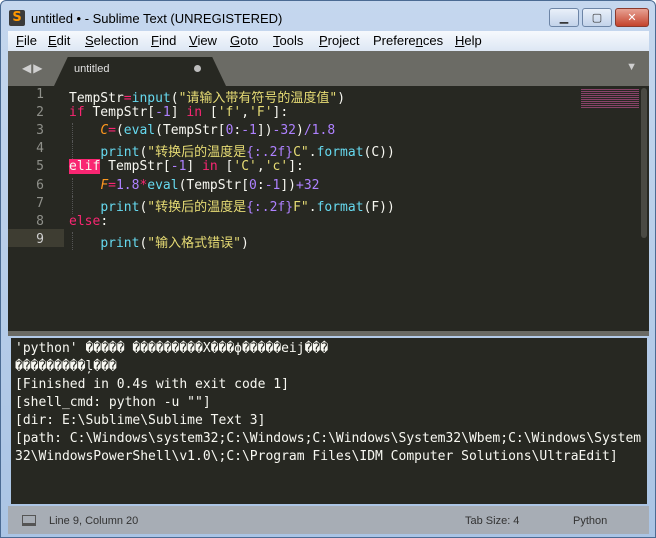 The width and height of the screenshot is (656, 538). Describe the element at coordinates (207, 40) in the screenshot. I see `menu-item-text: iew` at that location.